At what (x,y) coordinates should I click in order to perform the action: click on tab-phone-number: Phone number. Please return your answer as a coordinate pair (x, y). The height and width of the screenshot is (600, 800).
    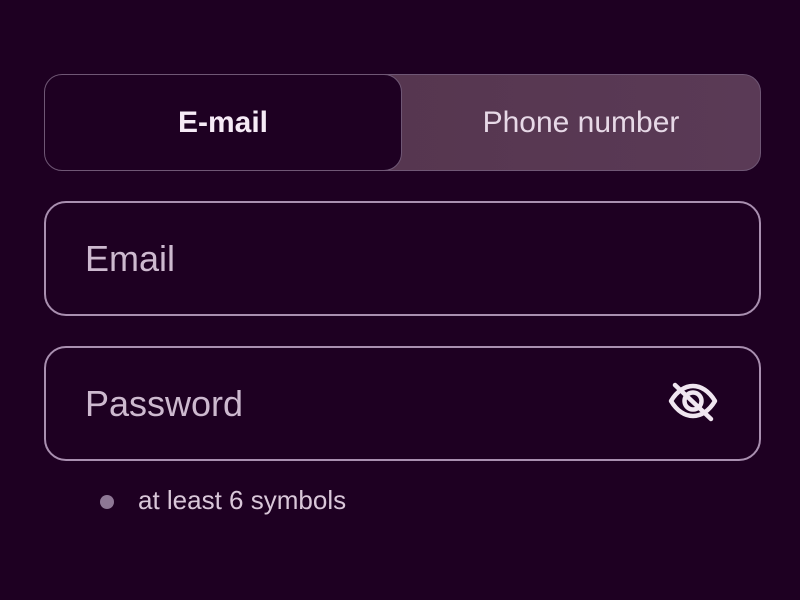
    Looking at the image, I should click on (581, 122).